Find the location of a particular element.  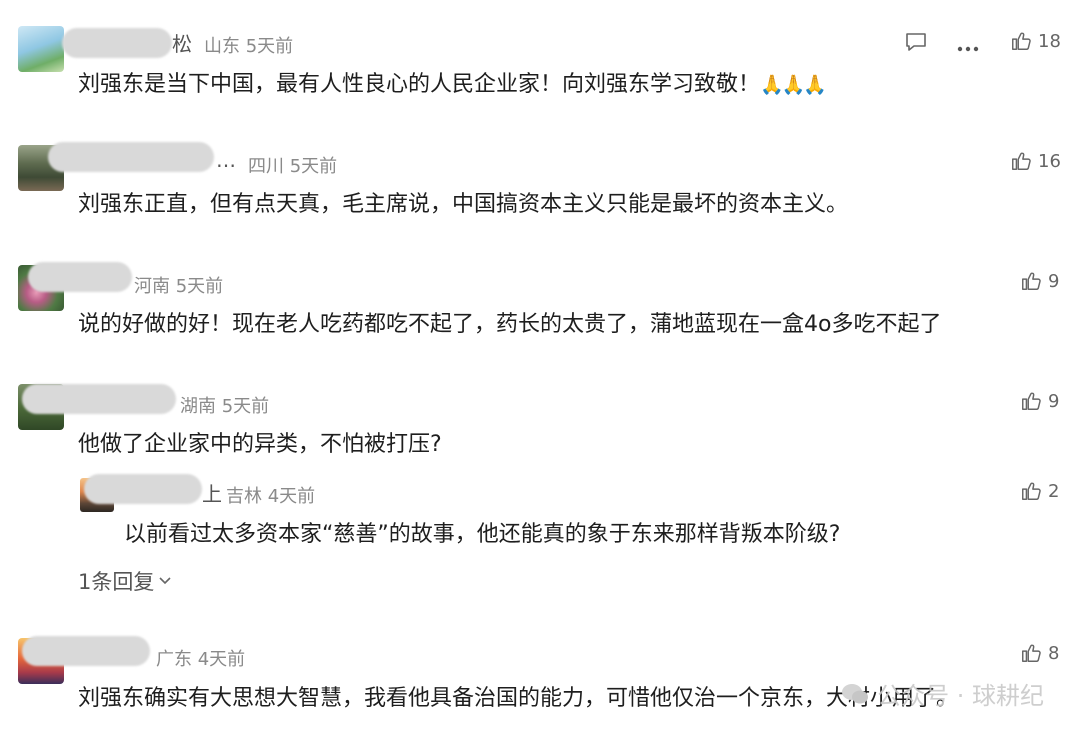

location: 湖南 is located at coordinates (198, 406).